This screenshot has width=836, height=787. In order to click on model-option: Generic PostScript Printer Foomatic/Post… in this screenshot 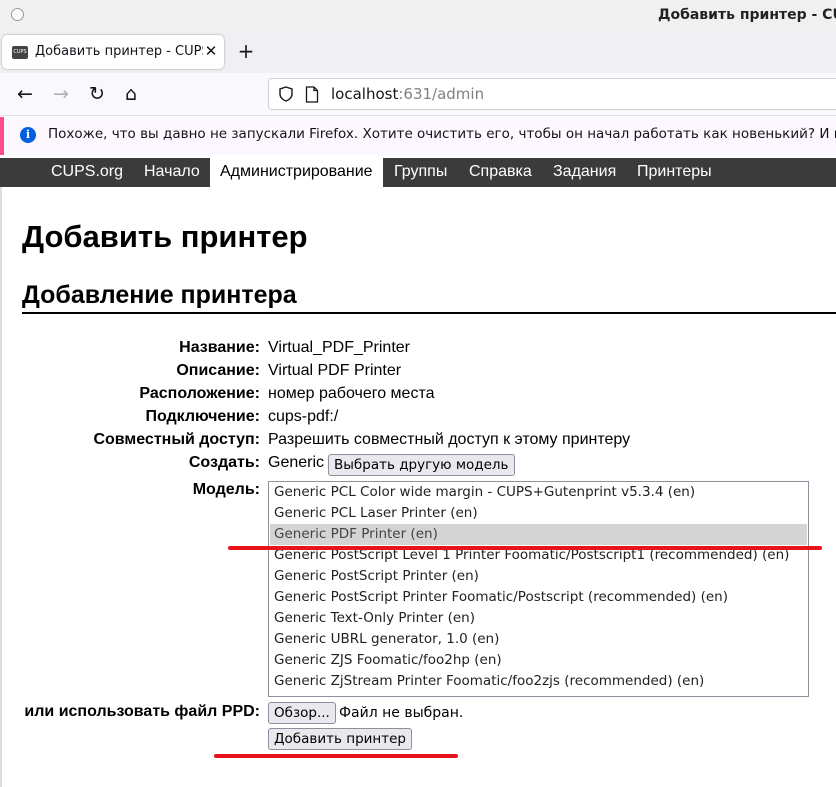, I will do `click(538, 597)`.